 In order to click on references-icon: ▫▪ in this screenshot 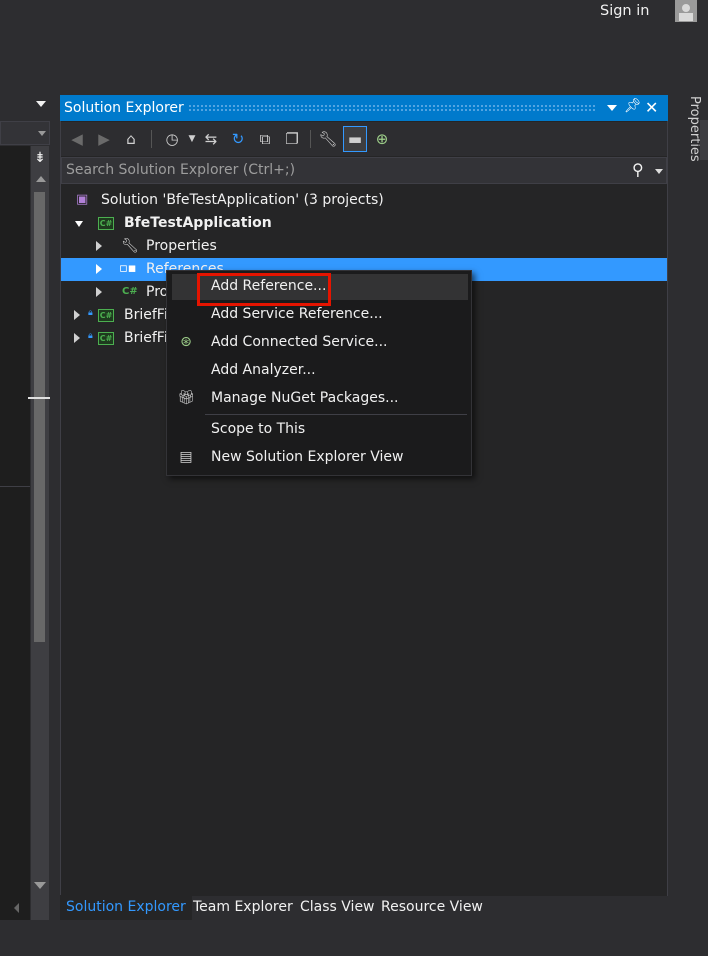, I will do `click(128, 268)`.